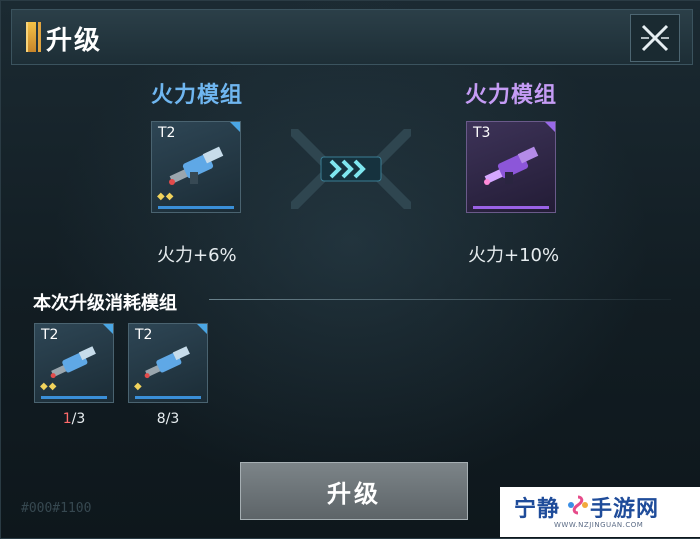  Describe the element at coordinates (74, 41) in the screenshot. I see `dialog-title: 升级` at that location.